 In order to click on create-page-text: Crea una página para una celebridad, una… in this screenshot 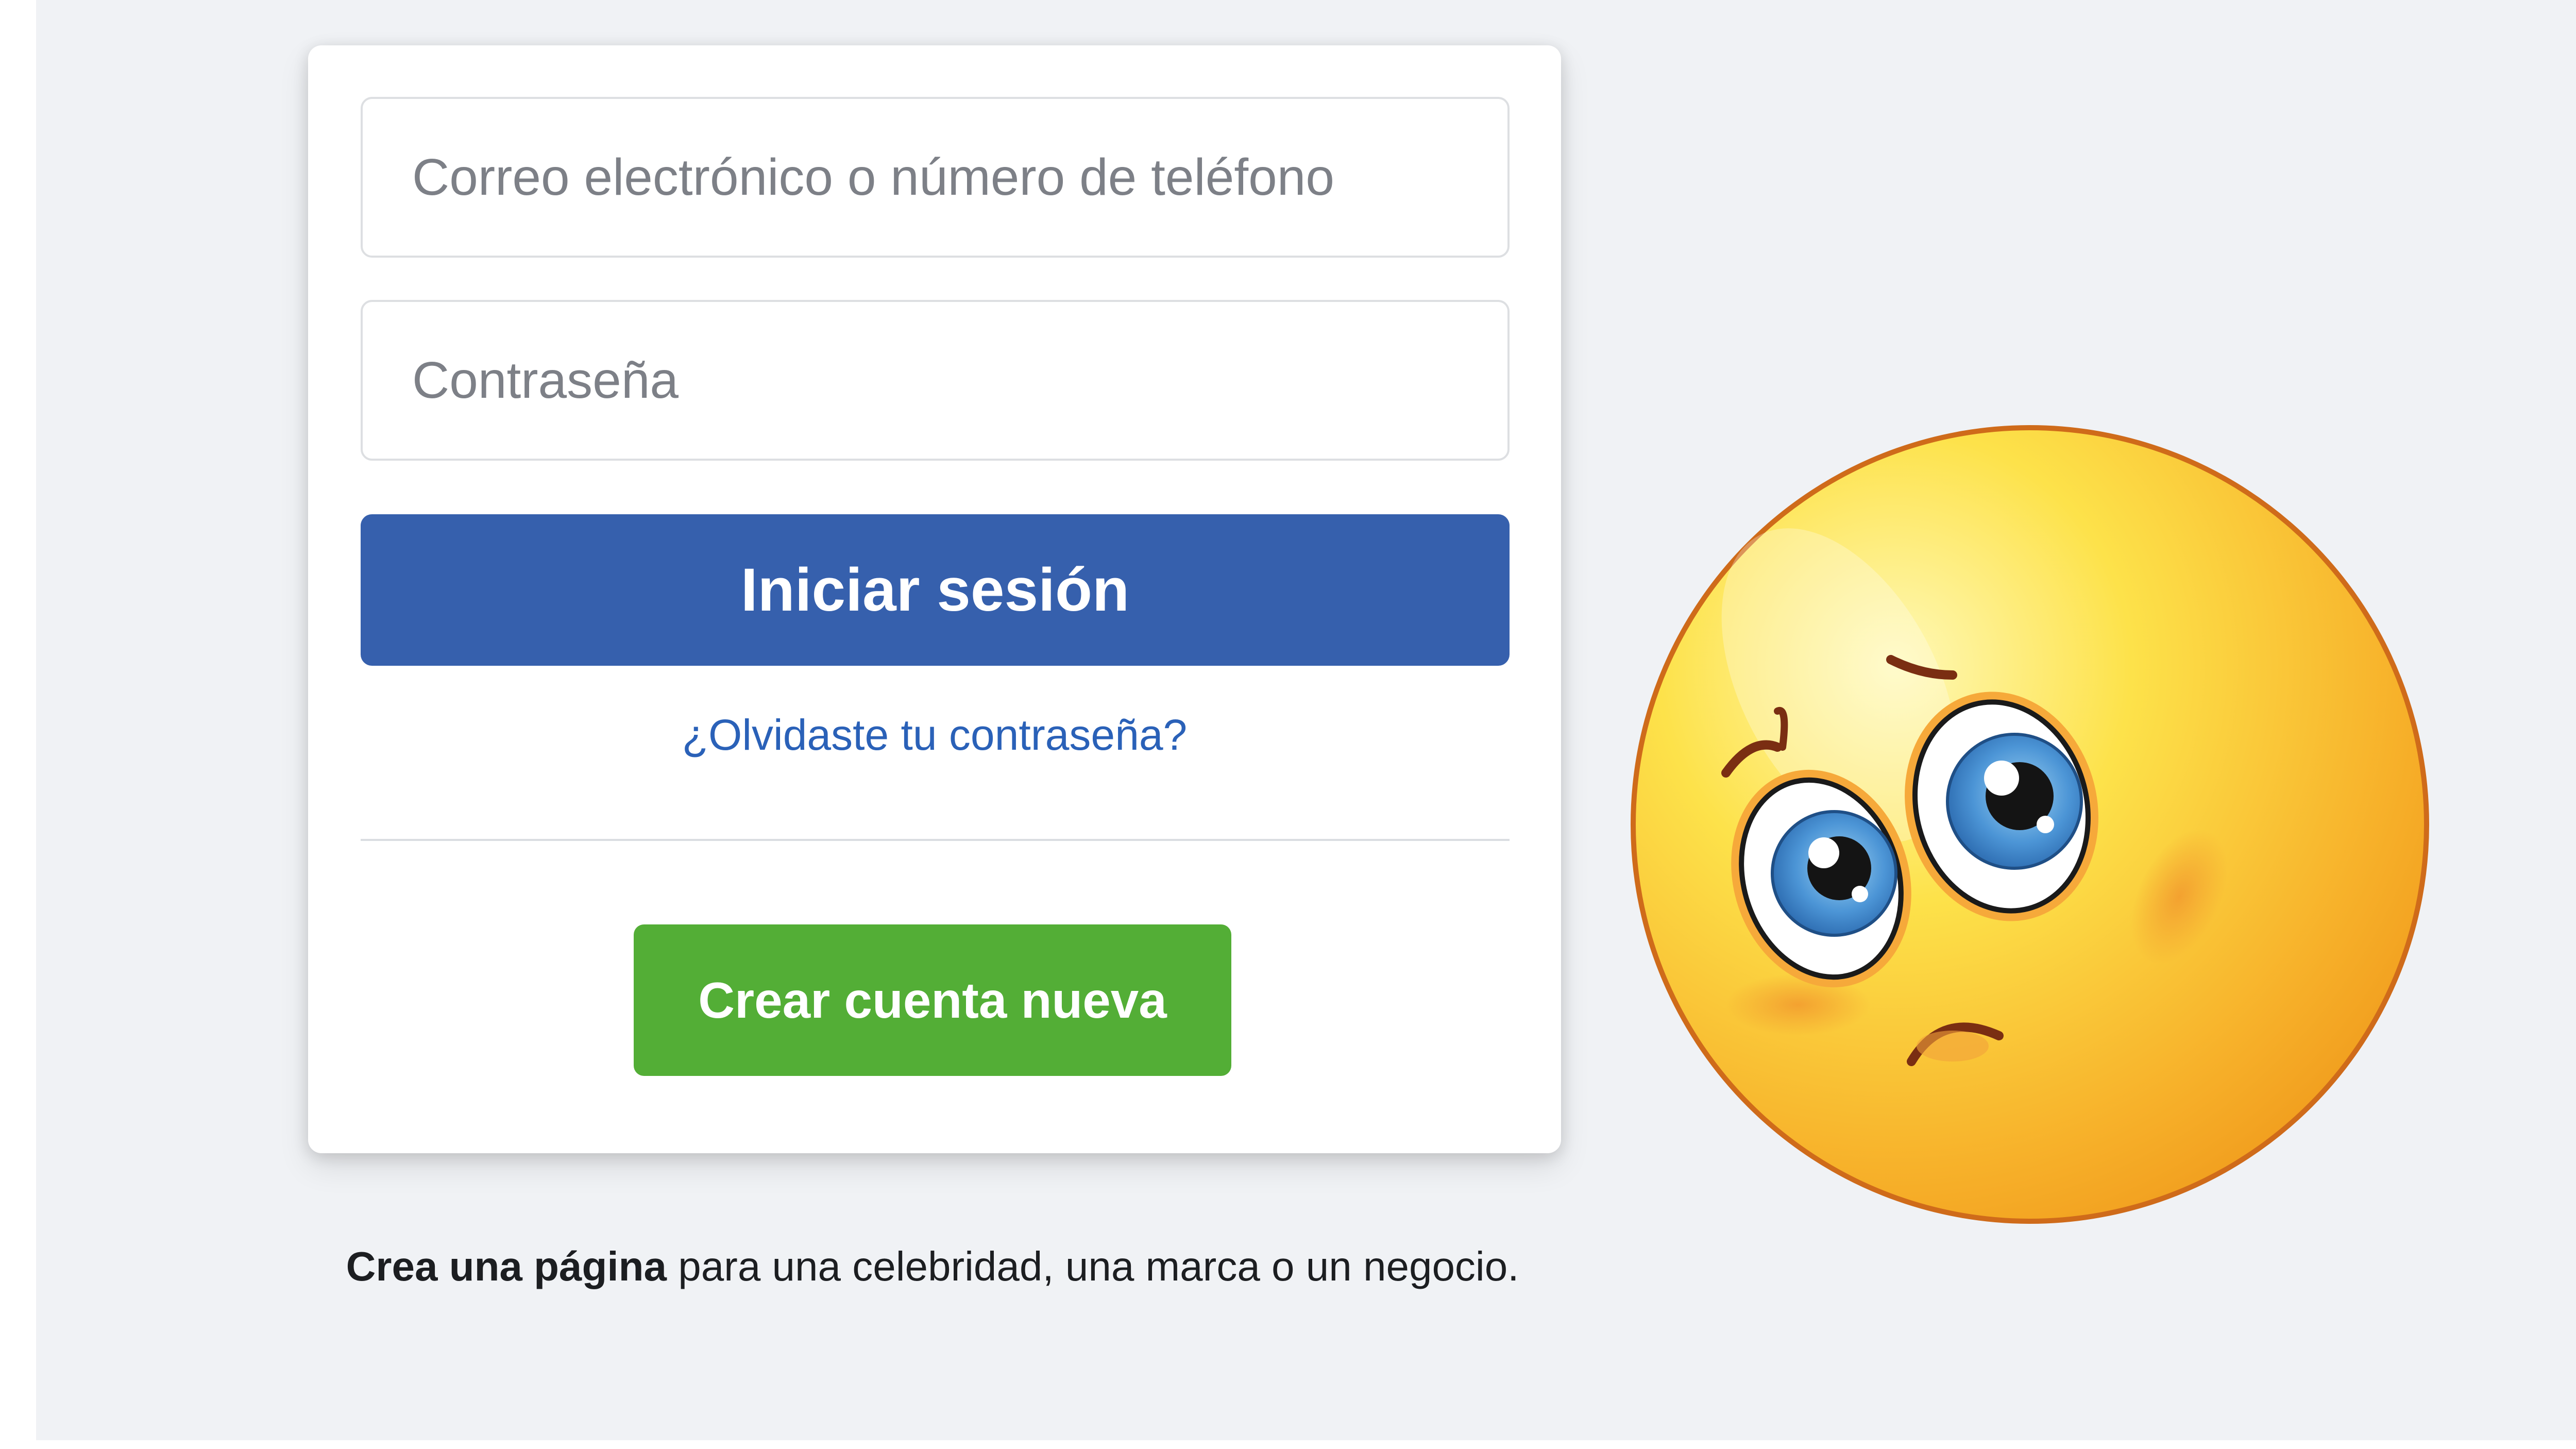, I will do `click(932, 1266)`.